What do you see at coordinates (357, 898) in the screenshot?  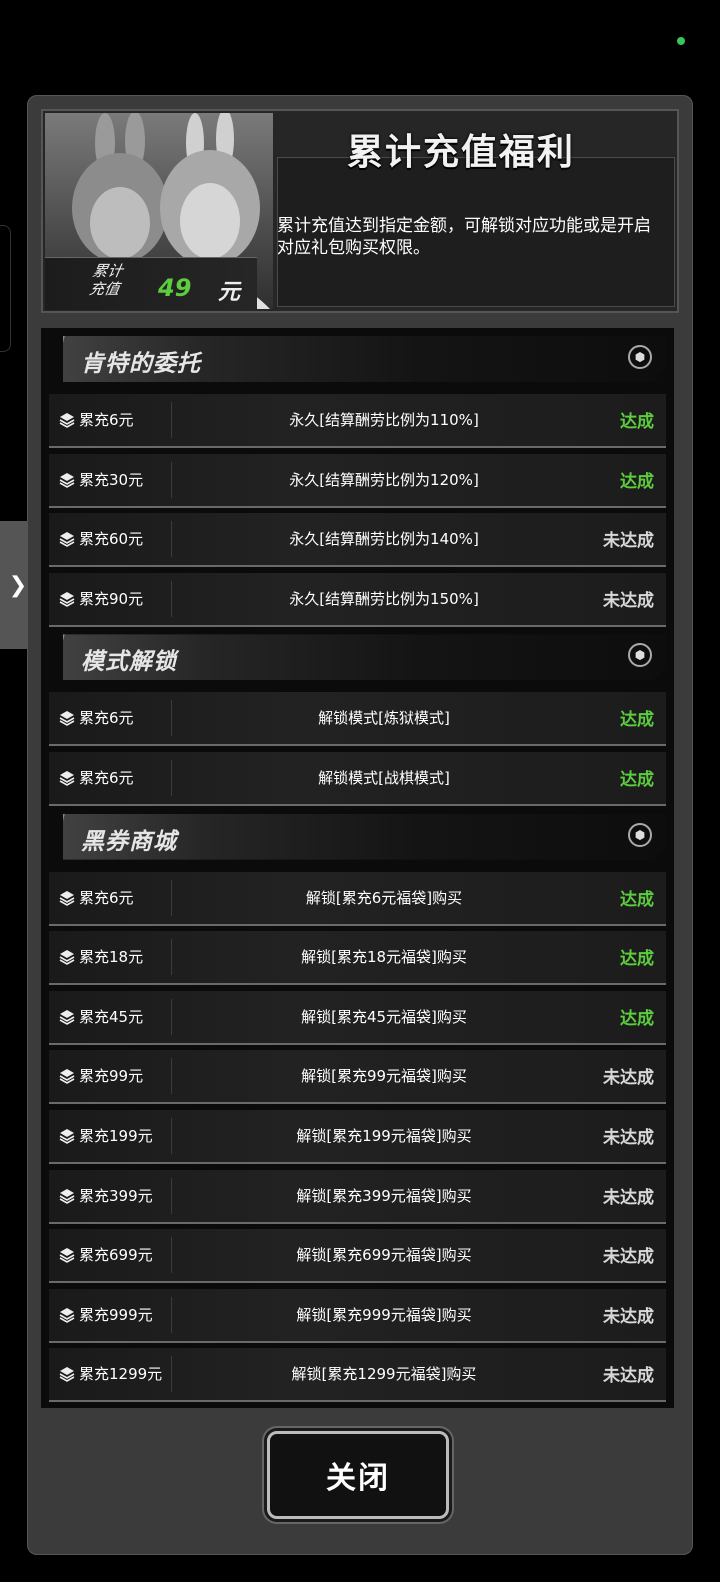 I see `reward-row: 累充6元 解锁[累充6元福袋]购买 达成` at bounding box center [357, 898].